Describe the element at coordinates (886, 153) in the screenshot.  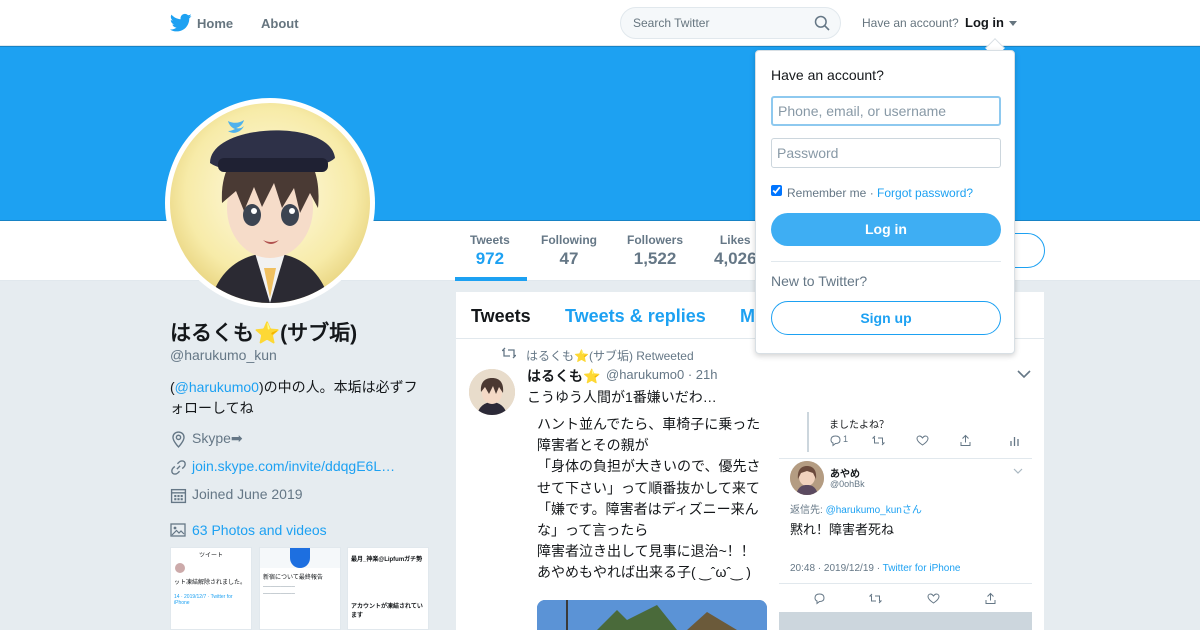
I see `password-field` at that location.